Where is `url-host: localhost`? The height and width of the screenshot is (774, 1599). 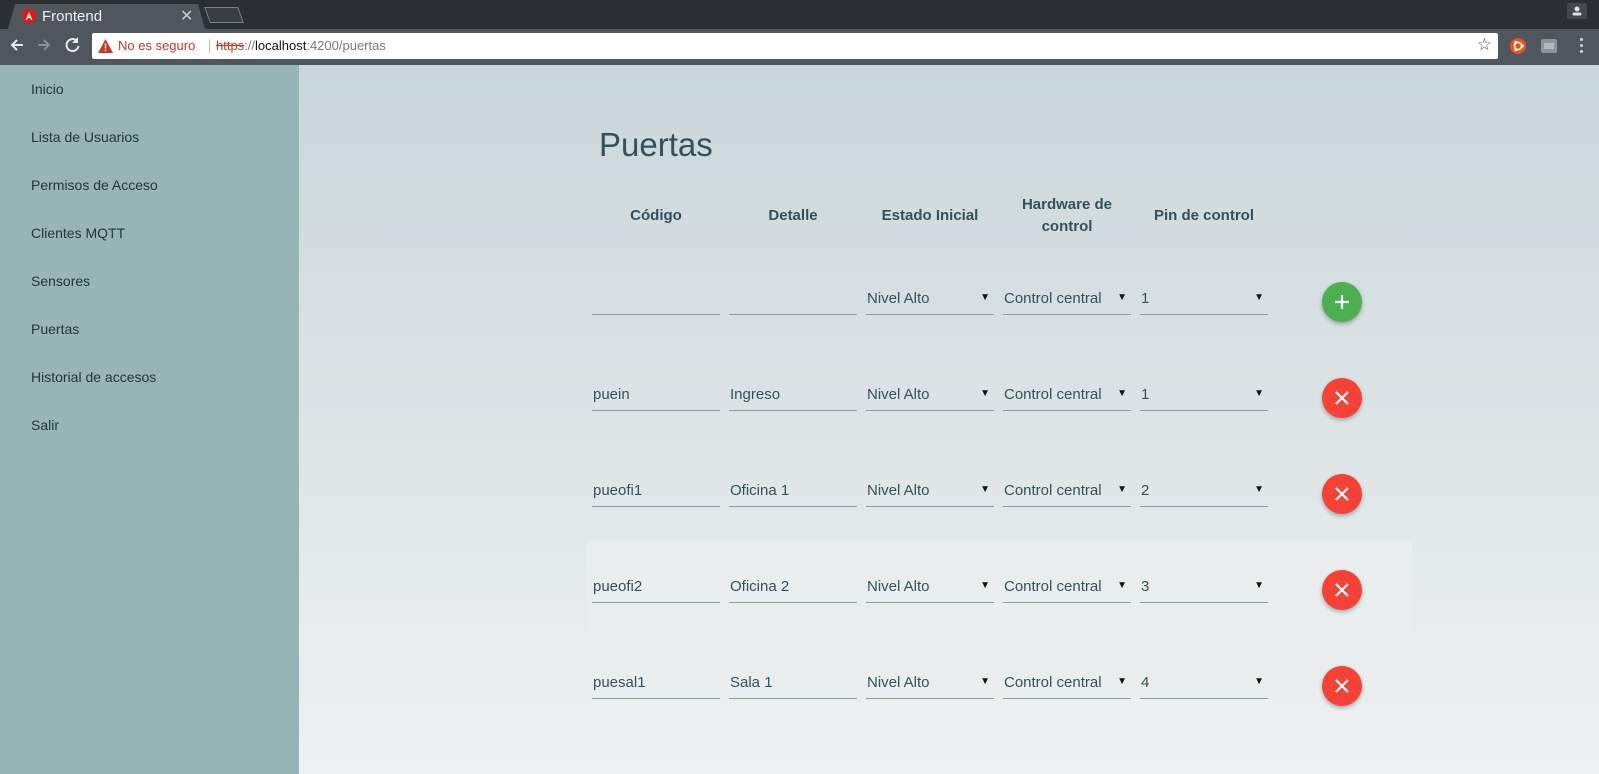
url-host: localhost is located at coordinates (281, 45).